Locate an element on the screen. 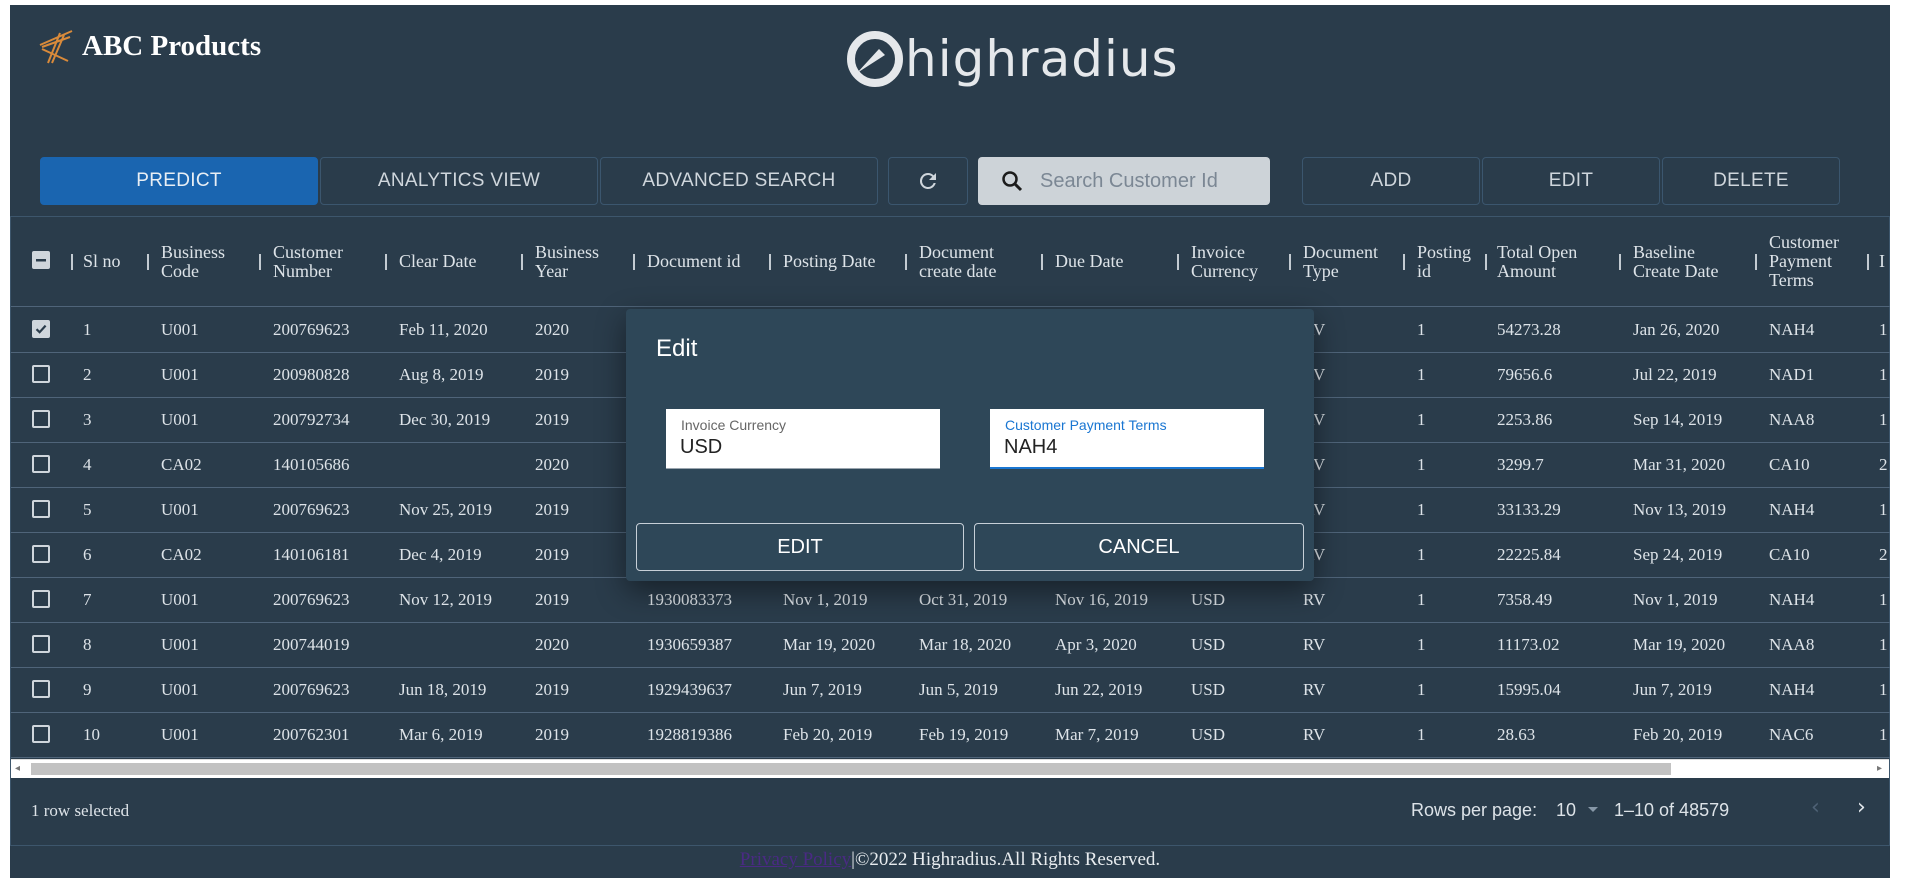  search-input is located at coordinates (1150, 181).